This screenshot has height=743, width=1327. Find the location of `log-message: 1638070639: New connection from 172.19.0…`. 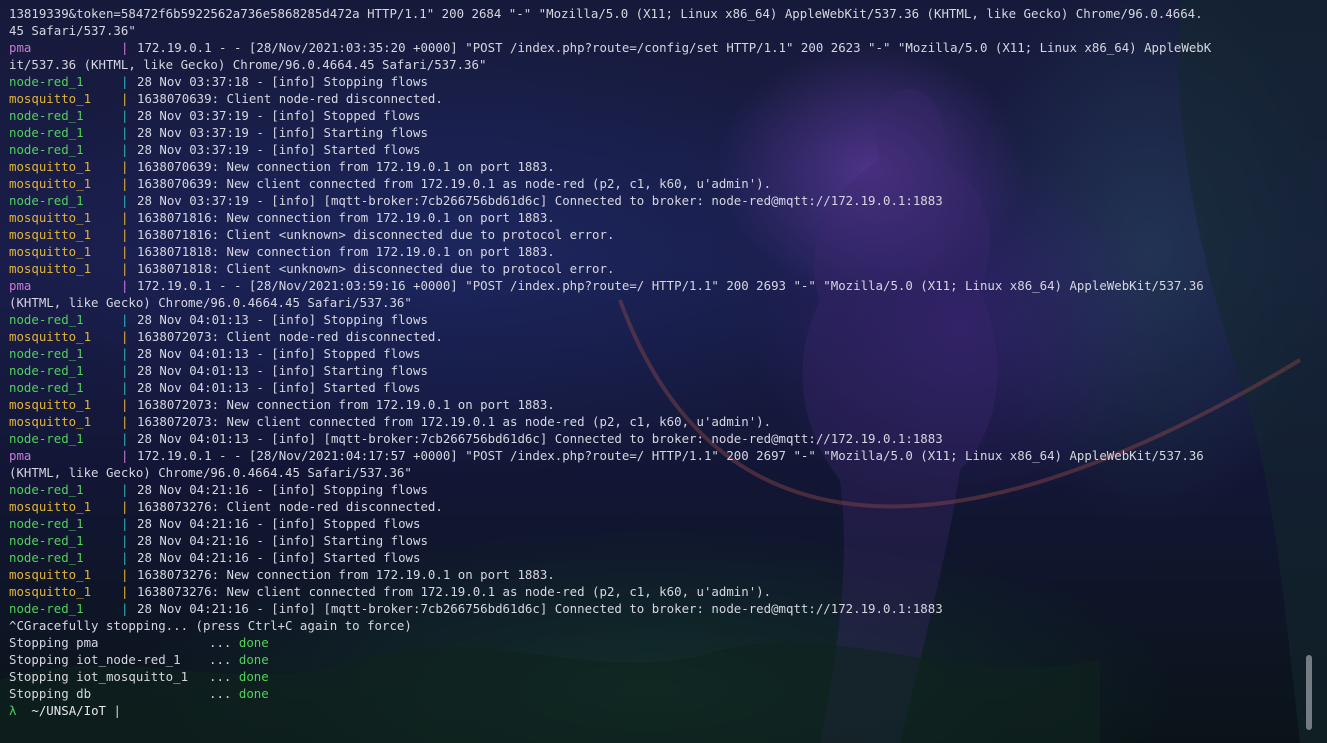

log-message: 1638070639: New connection from 172.19.0… is located at coordinates (346, 166).